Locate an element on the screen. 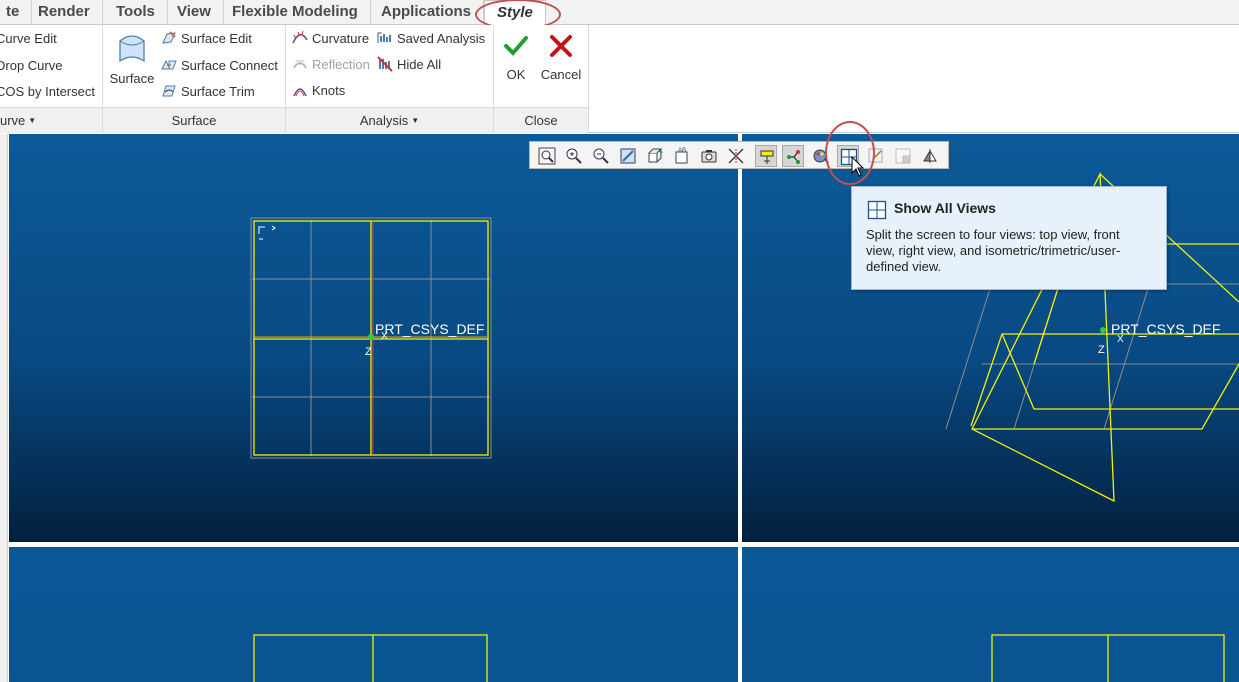 The width and height of the screenshot is (1239, 682). refit-icon is located at coordinates (547, 156).